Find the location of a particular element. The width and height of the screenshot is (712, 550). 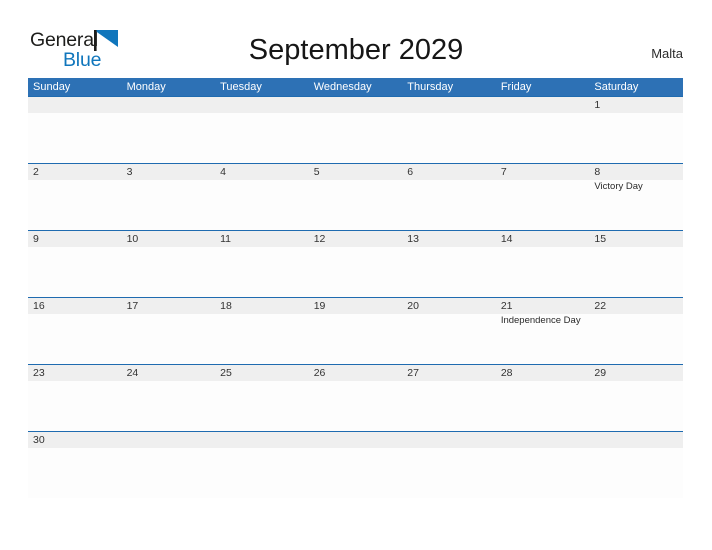

day-cell: 28 is located at coordinates (543, 397).